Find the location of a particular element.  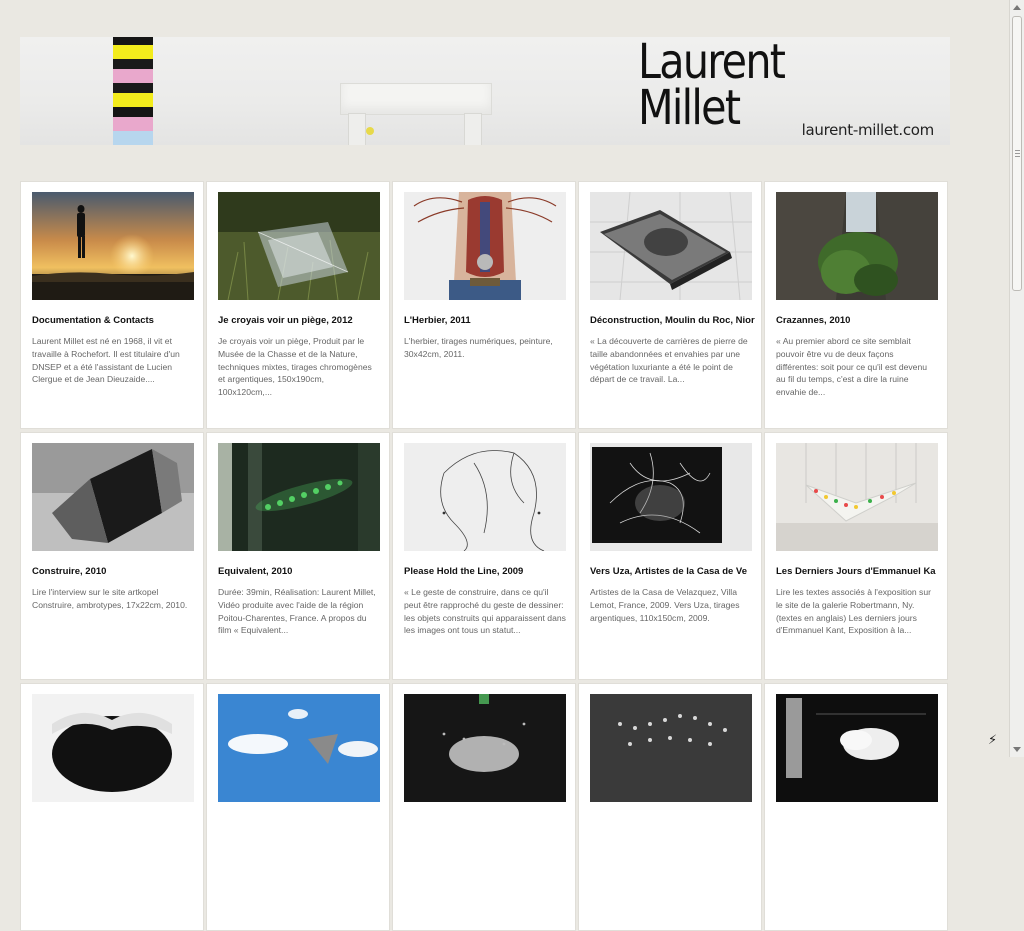

card-title: Déconstruction, Moulin du Roc, Nior is located at coordinates (672, 320).